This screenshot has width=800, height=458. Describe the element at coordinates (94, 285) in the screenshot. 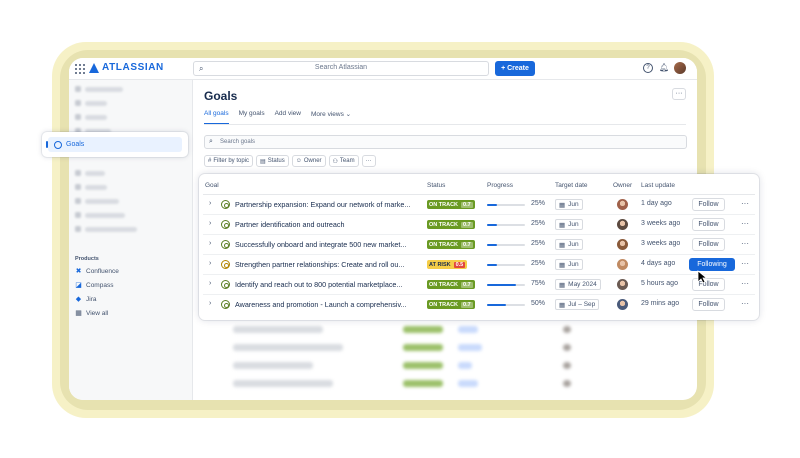

I see `product-compass: ◪ Compass` at that location.